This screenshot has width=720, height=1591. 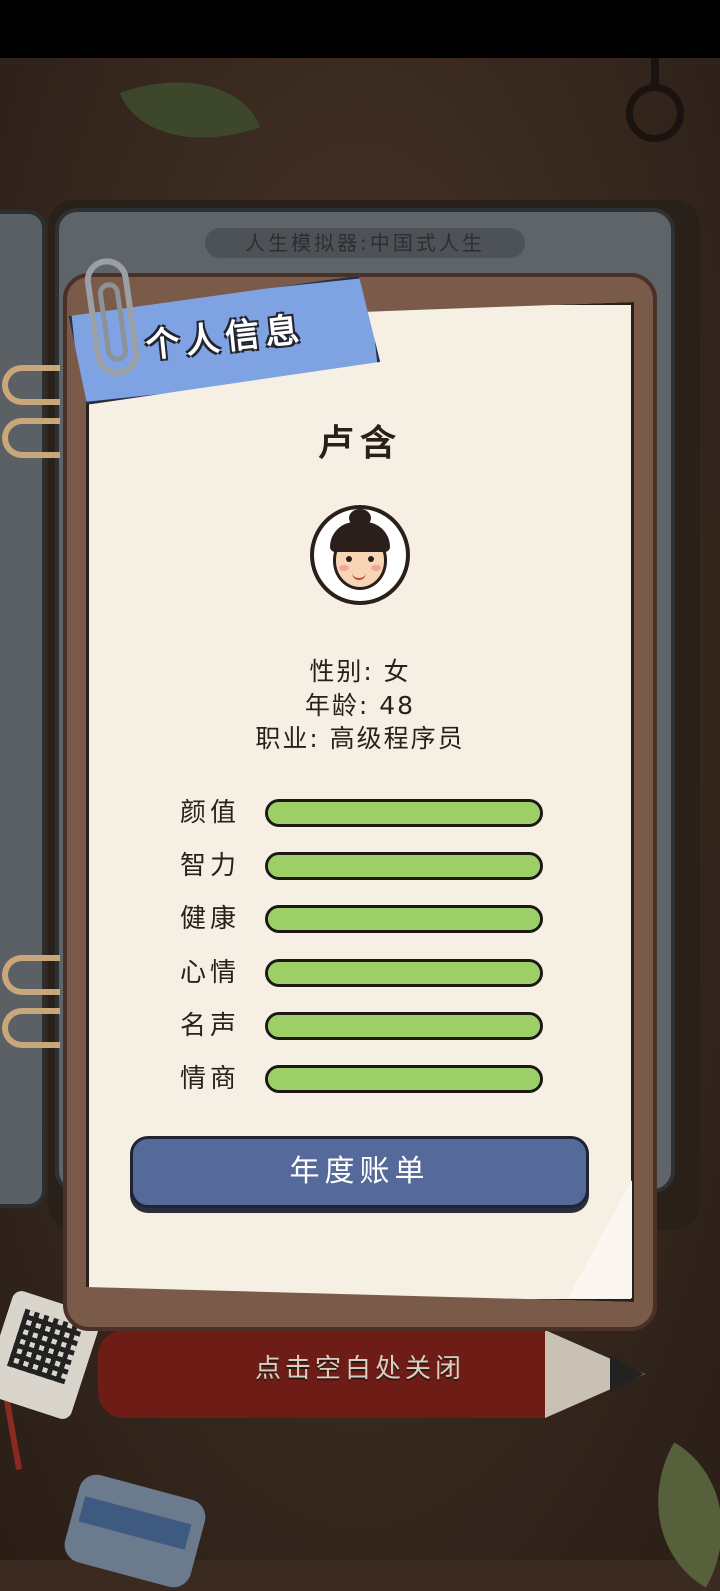 I want to click on stat-label: 健康, so click(x=210, y=919).